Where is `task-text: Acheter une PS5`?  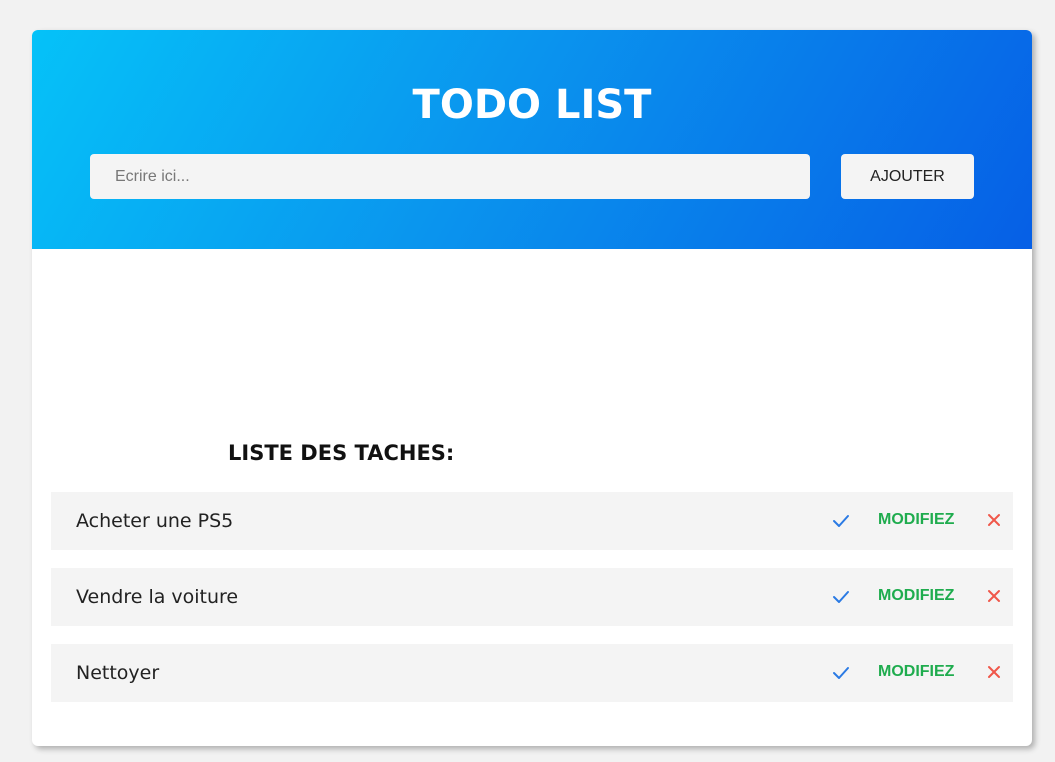
task-text: Acheter une PS5 is located at coordinates (155, 521).